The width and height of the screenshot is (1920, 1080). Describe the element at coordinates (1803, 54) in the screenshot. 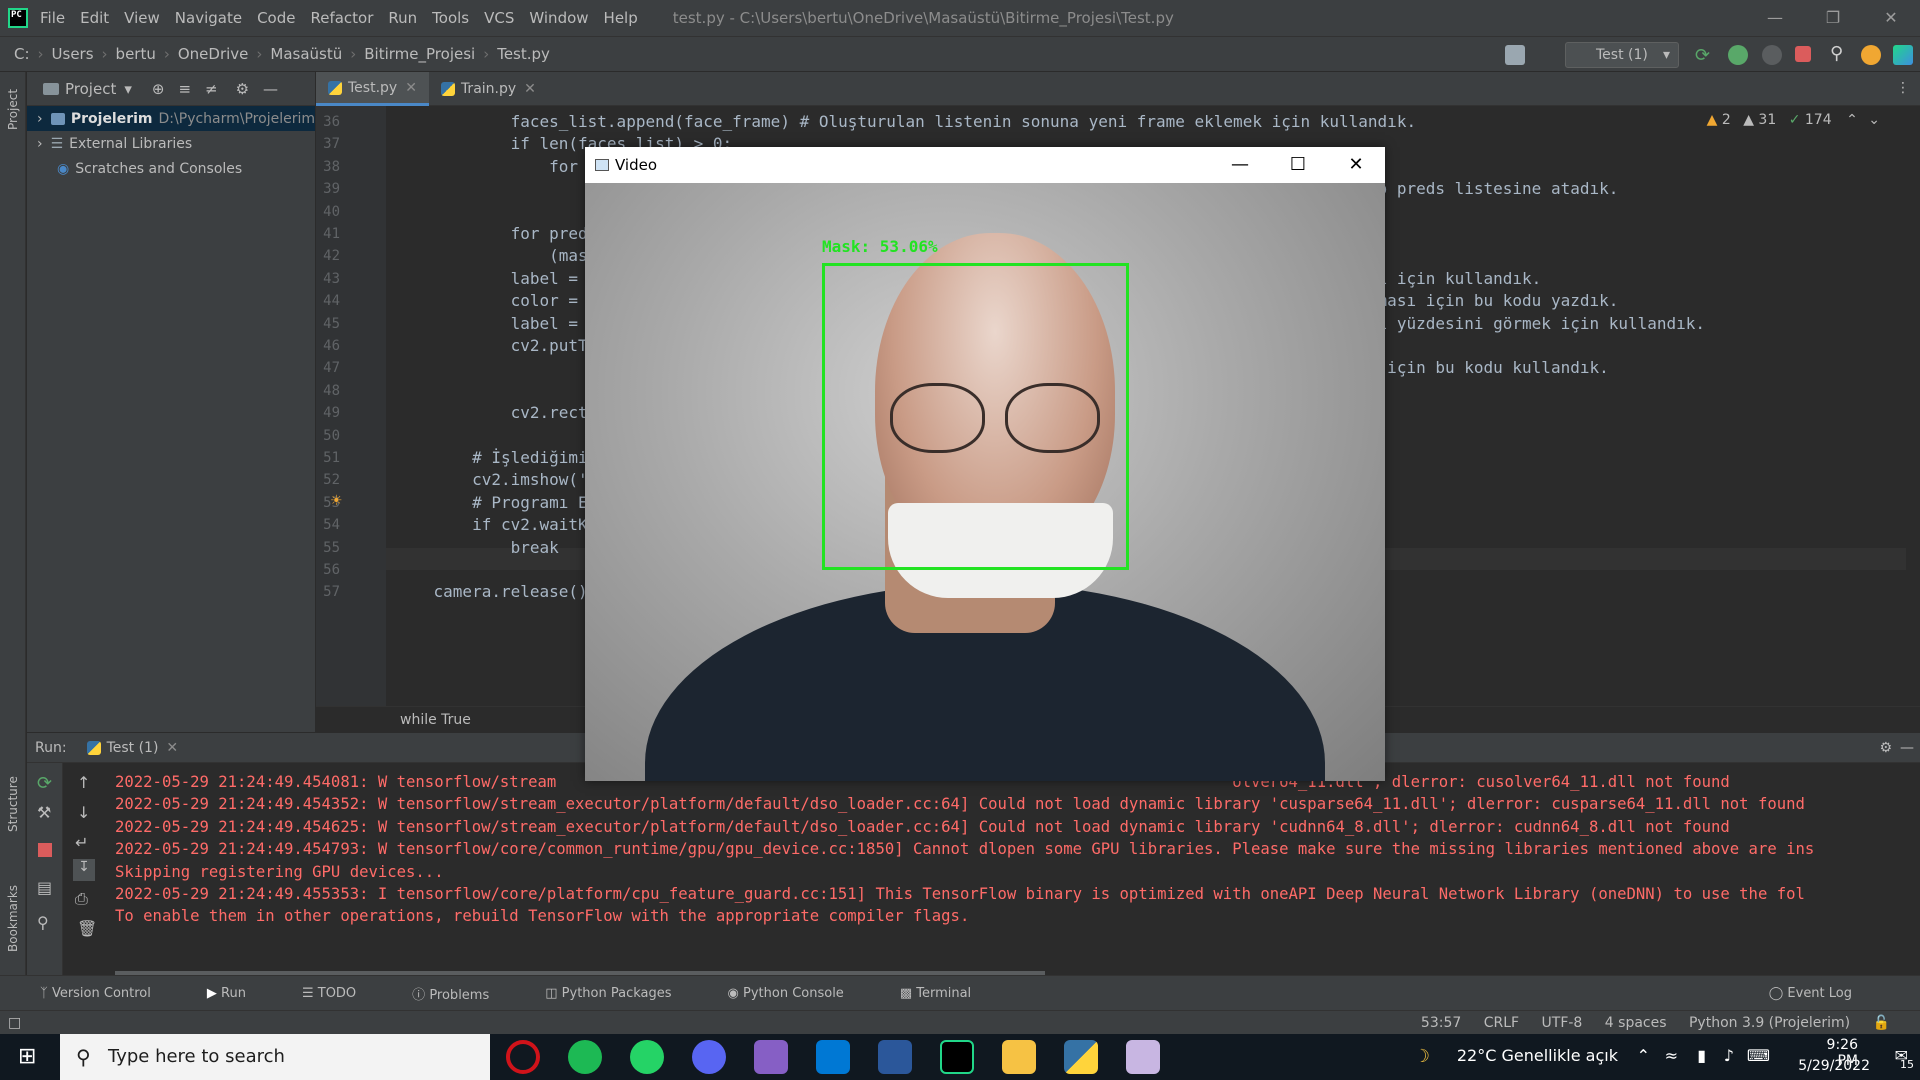

I see `stop-icon` at that location.